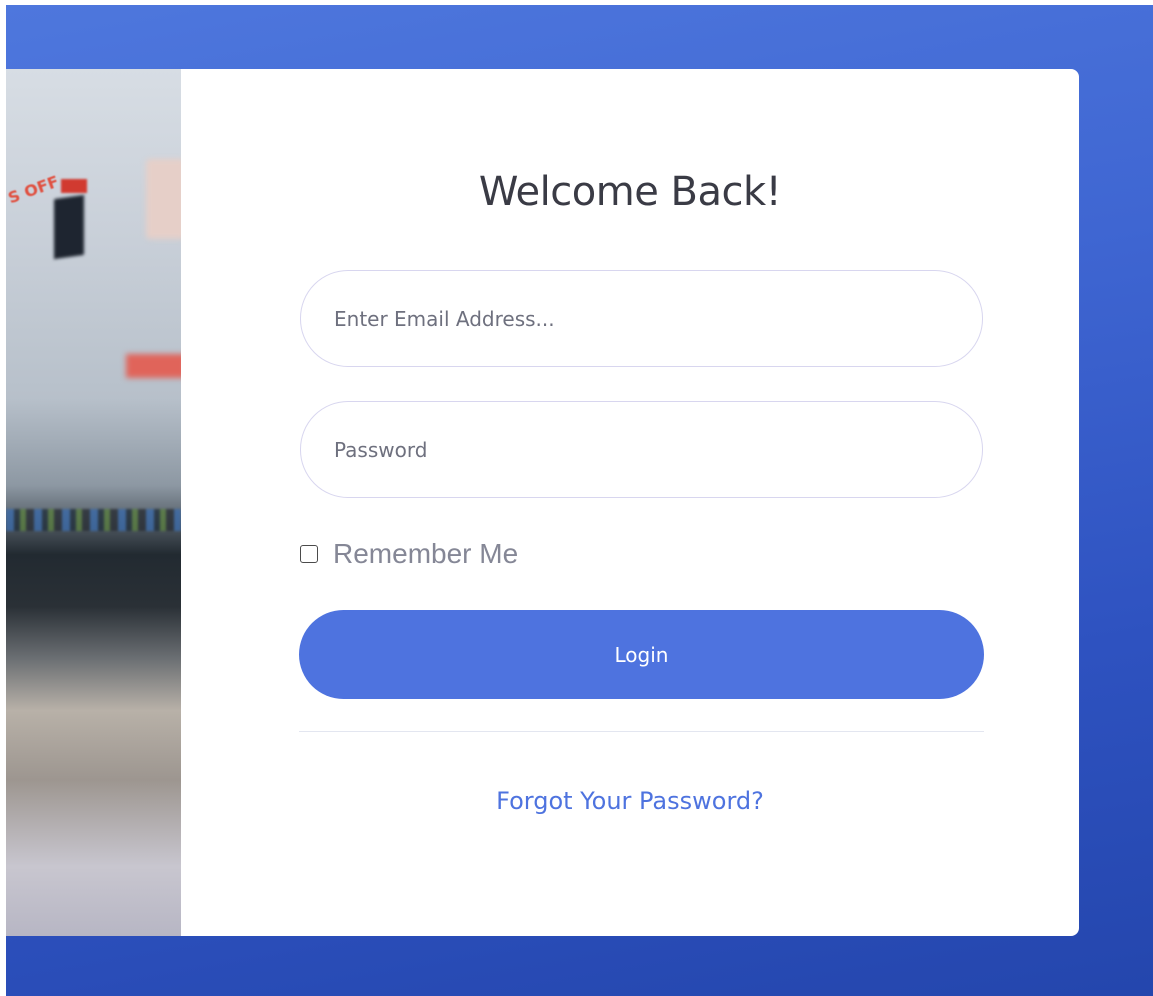 This screenshot has width=1153, height=996. What do you see at coordinates (641, 318) in the screenshot?
I see `email-field` at bounding box center [641, 318].